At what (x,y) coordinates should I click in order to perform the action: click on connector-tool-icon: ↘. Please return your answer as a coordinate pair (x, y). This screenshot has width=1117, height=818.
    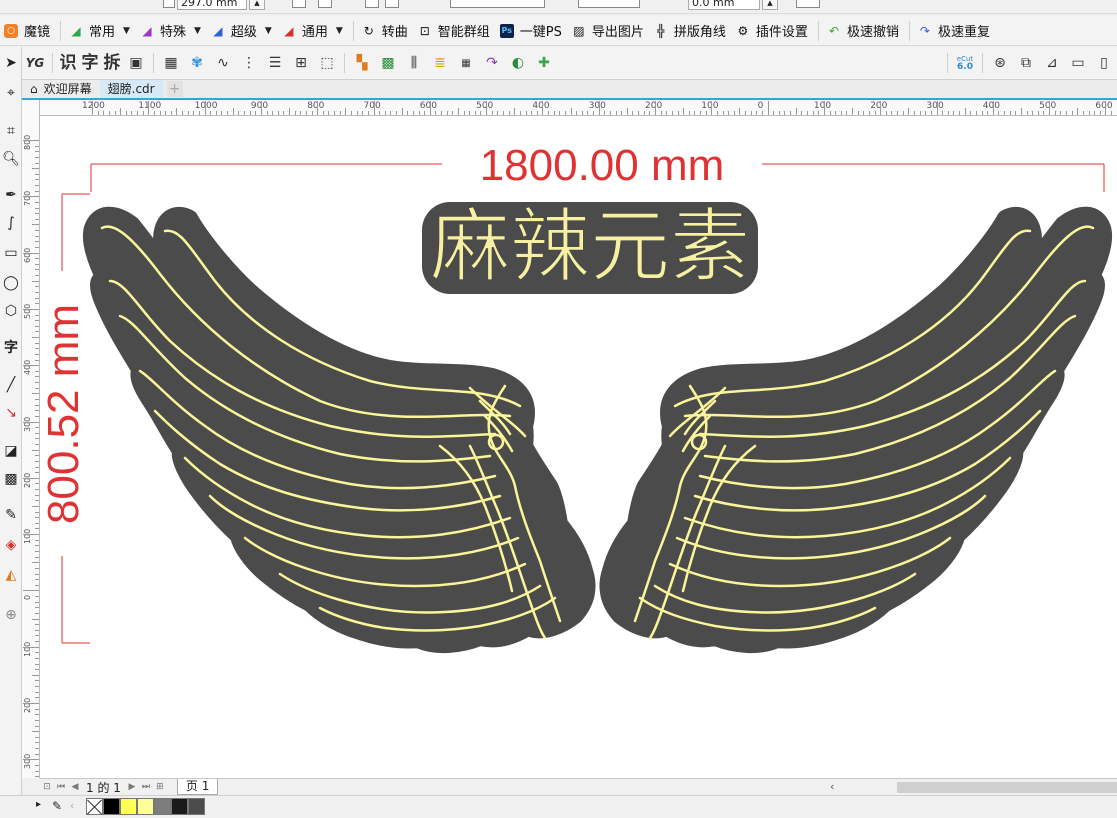
    Looking at the image, I should click on (11, 413).